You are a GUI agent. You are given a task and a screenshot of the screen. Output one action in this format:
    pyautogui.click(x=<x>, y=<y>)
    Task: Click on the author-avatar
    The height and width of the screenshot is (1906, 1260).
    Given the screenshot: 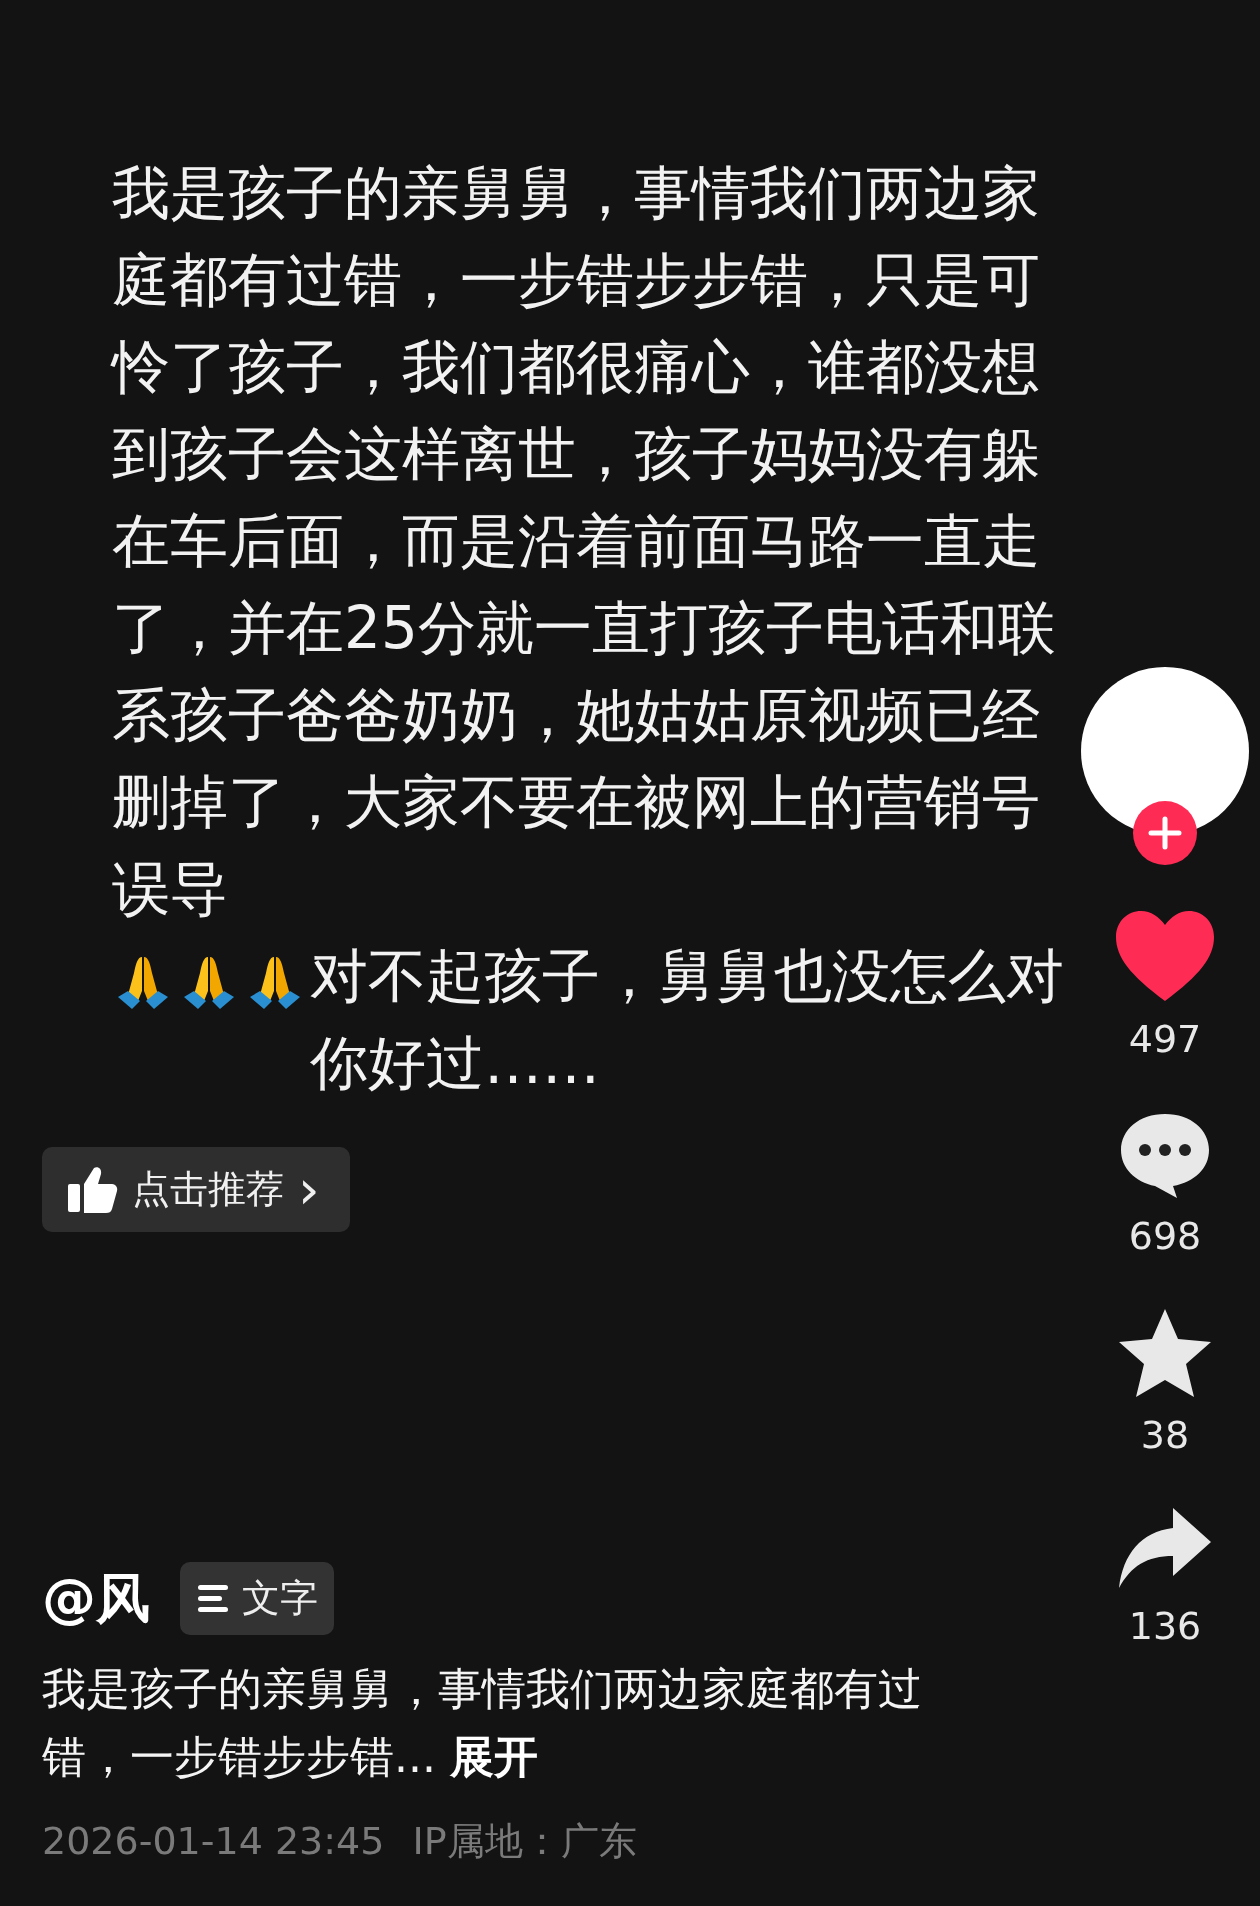 What is the action you would take?
    pyautogui.click(x=1165, y=766)
    